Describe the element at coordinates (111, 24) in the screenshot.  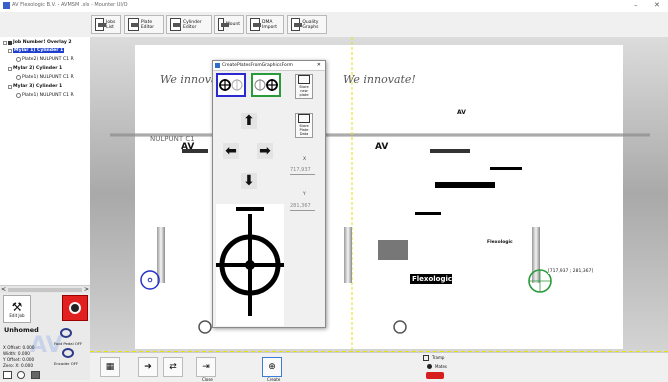
I see `jobs-list-label: Jobs List` at that location.